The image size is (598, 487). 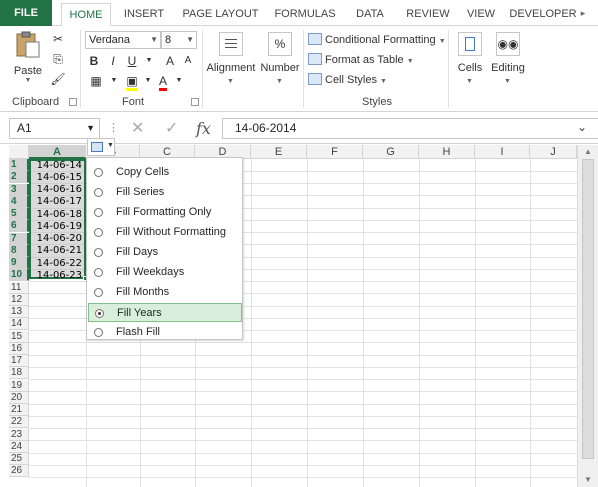 I want to click on row-header: 21, so click(x=19, y=410).